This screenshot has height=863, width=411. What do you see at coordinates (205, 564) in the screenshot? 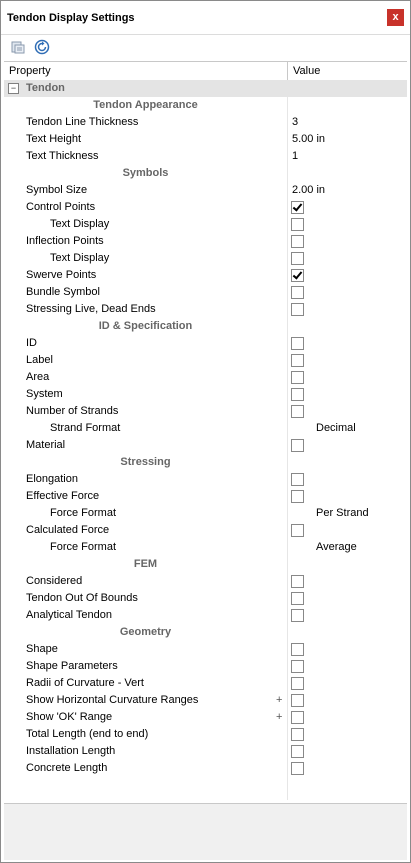
I see `subcategory-row: FEM` at bounding box center [205, 564].